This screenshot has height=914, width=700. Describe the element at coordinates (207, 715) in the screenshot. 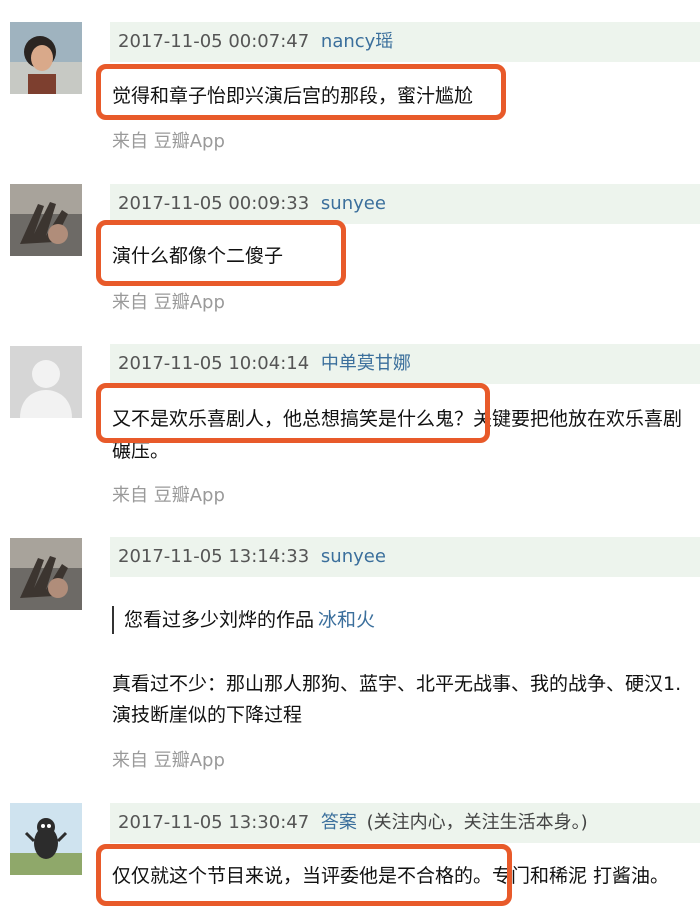

I see `comment-text-continued: 演技断崖似的下降过程` at that location.